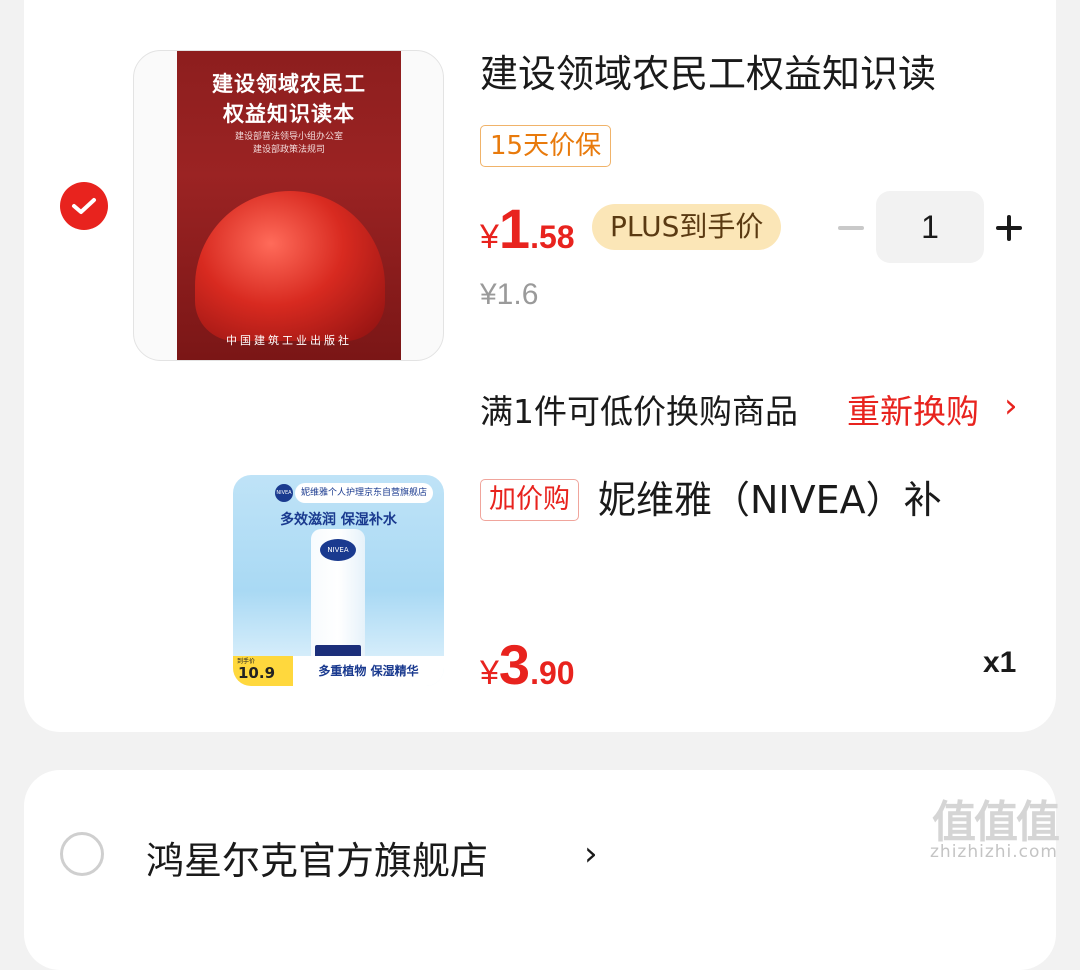 This screenshot has width=1080, height=970. What do you see at coordinates (290, 266) in the screenshot?
I see `helmet-illustration` at bounding box center [290, 266].